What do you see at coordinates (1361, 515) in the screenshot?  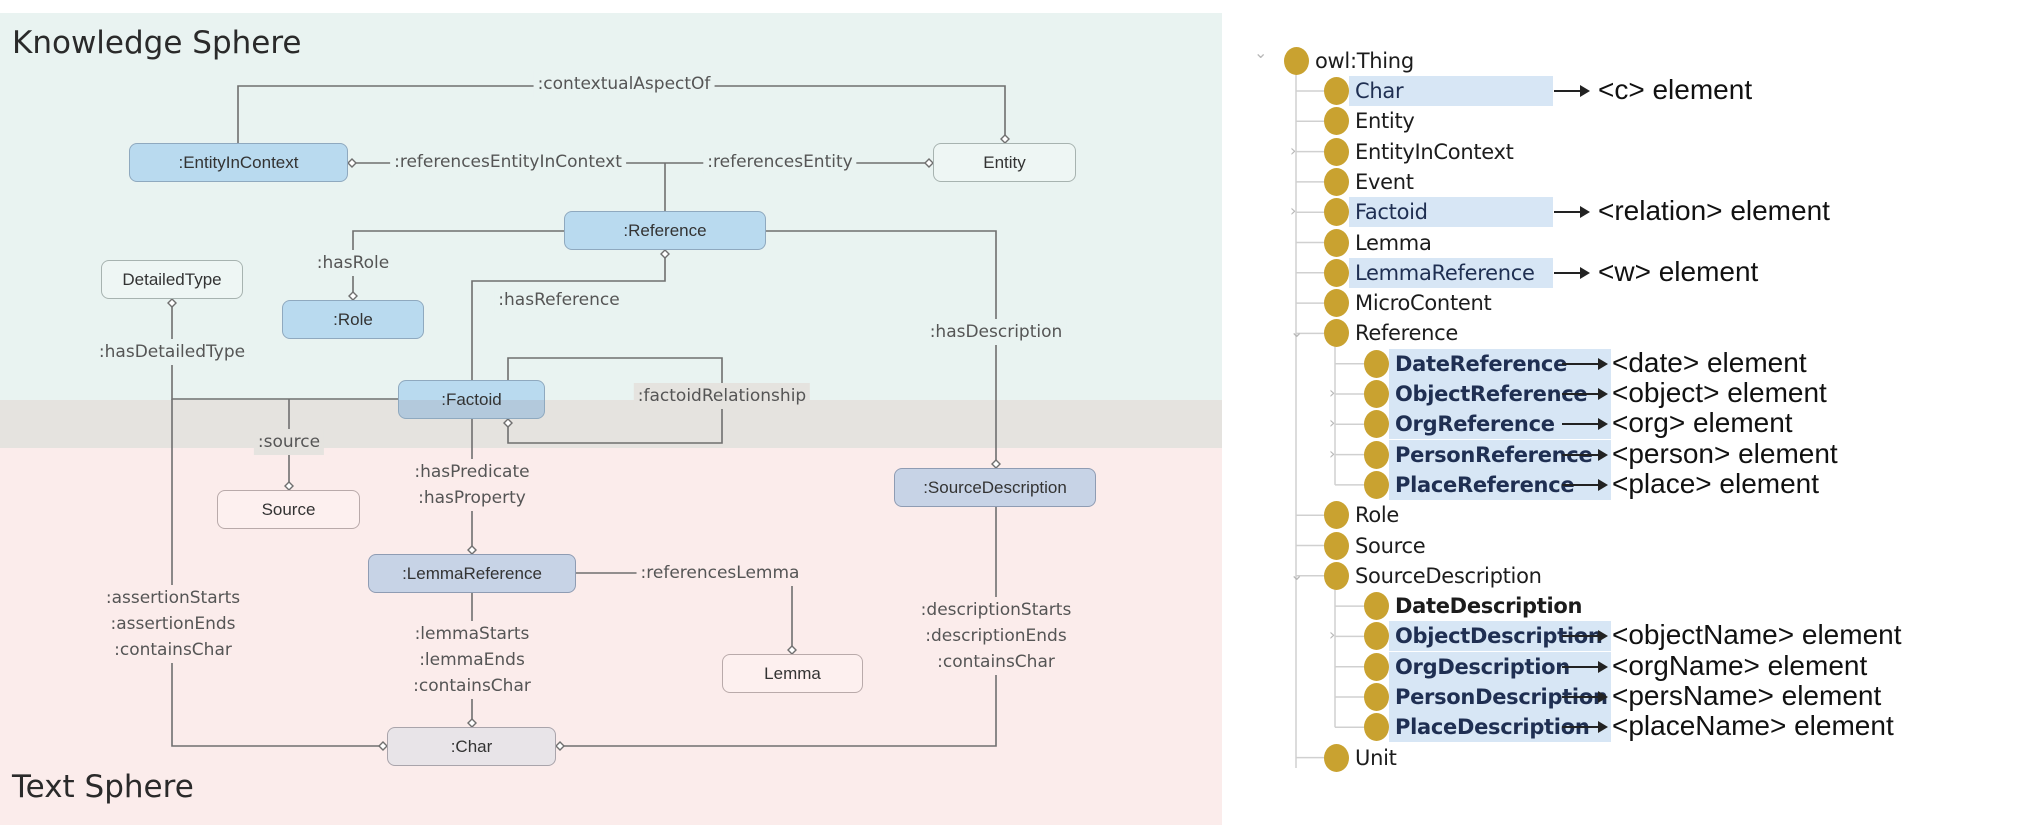 I see `tree-item-role: Role` at bounding box center [1361, 515].